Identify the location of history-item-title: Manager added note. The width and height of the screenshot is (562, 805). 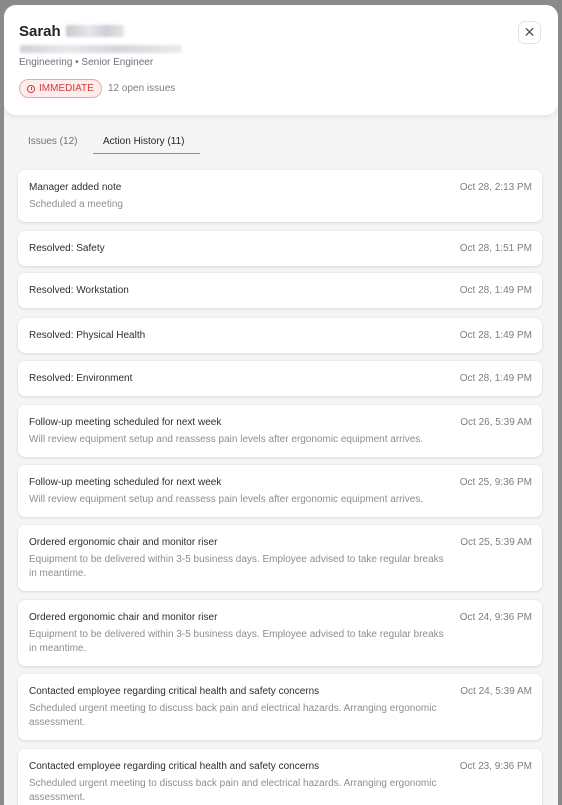
(75, 187).